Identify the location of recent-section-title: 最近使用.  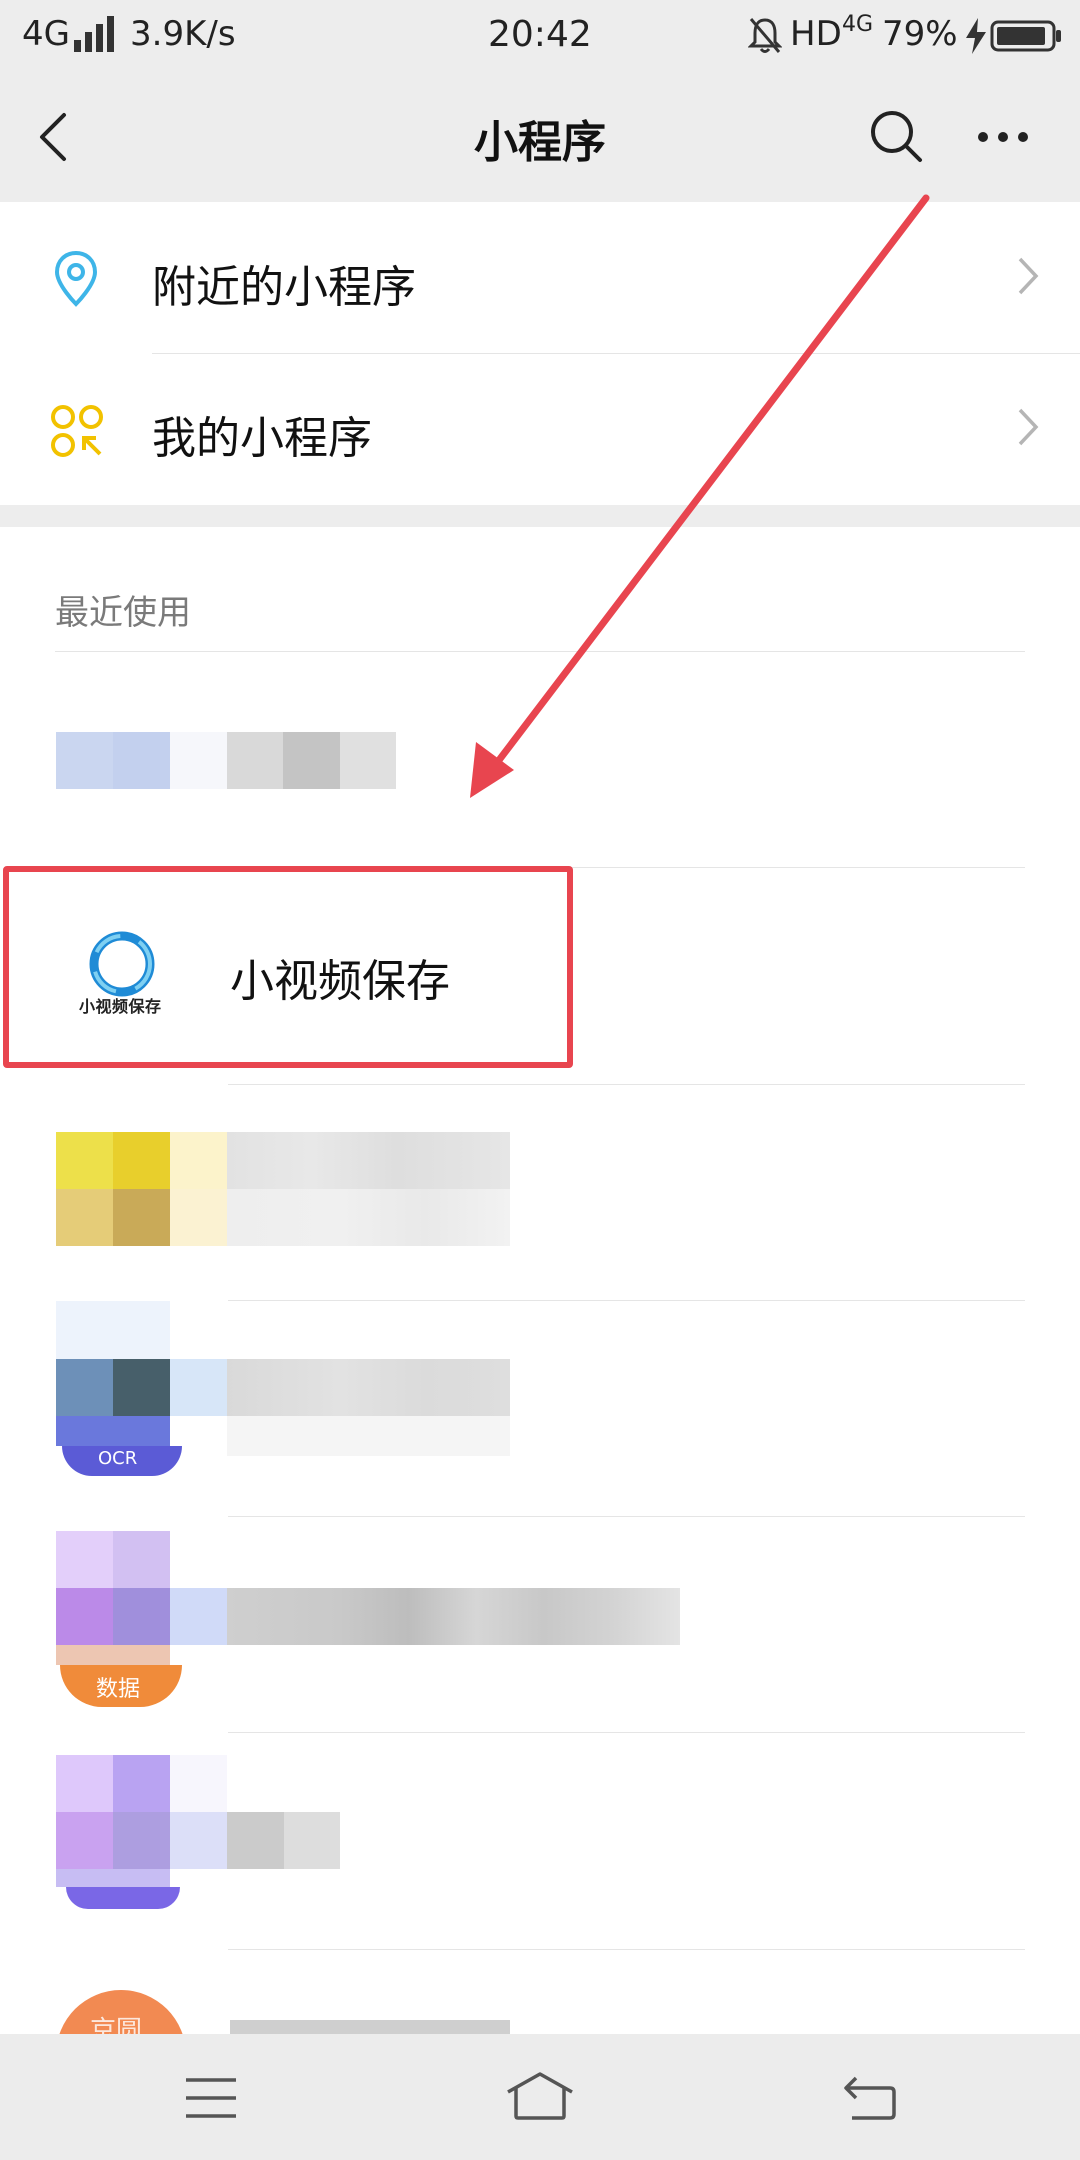
(123, 613).